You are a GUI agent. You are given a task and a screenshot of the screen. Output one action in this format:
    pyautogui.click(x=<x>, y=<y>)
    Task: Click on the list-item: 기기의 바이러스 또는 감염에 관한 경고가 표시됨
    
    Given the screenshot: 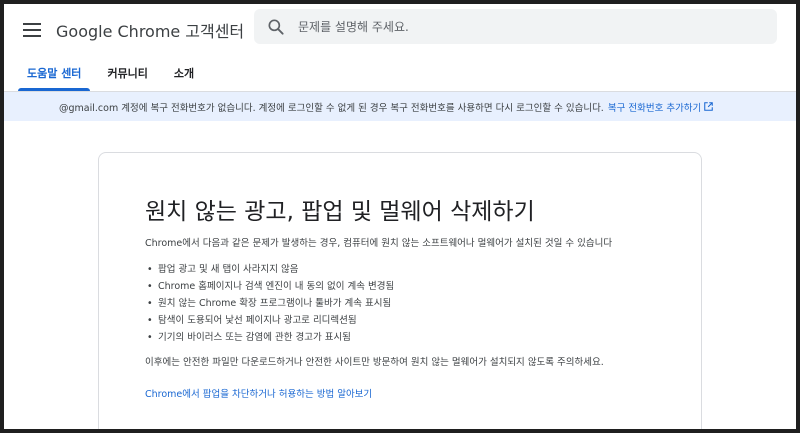 What is the action you would take?
    pyautogui.click(x=405, y=337)
    